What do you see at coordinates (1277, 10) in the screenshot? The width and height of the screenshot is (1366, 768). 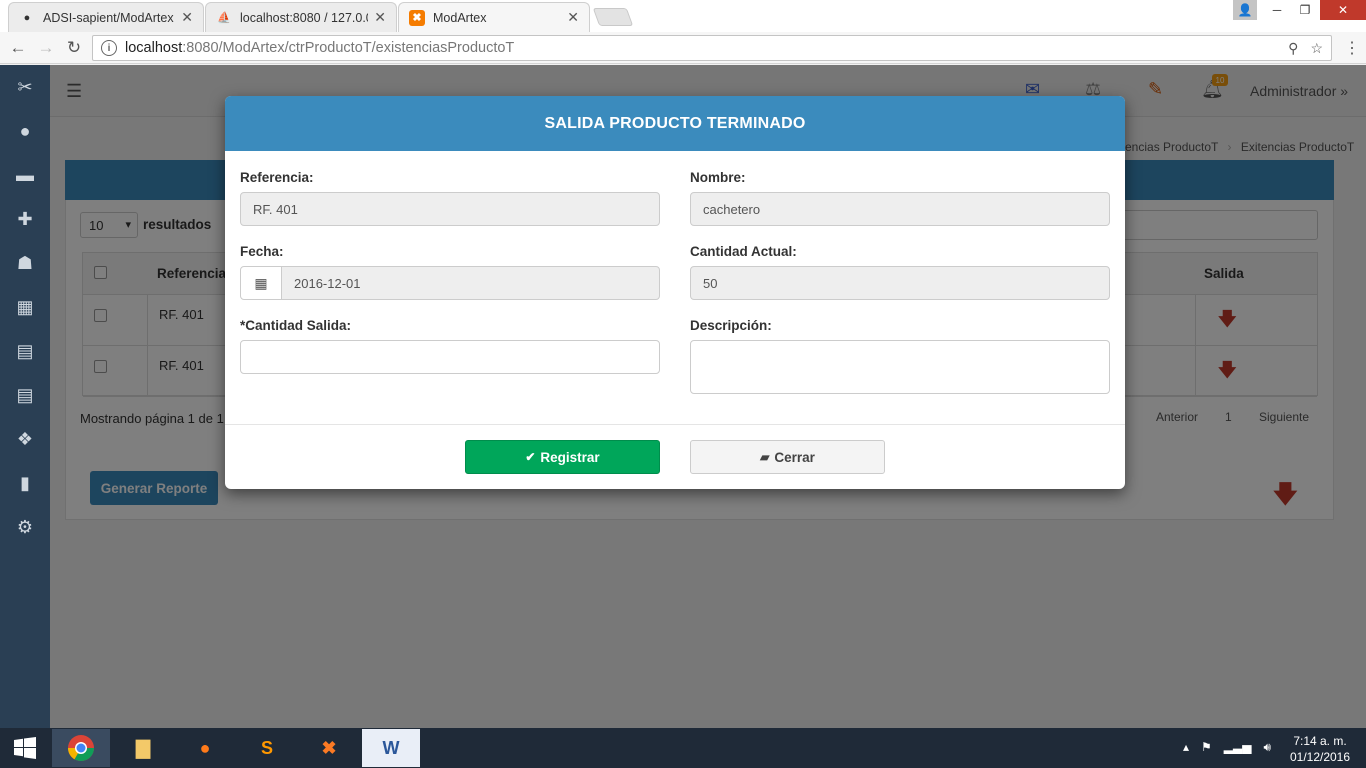 I see `minimize-icon: ─` at bounding box center [1277, 10].